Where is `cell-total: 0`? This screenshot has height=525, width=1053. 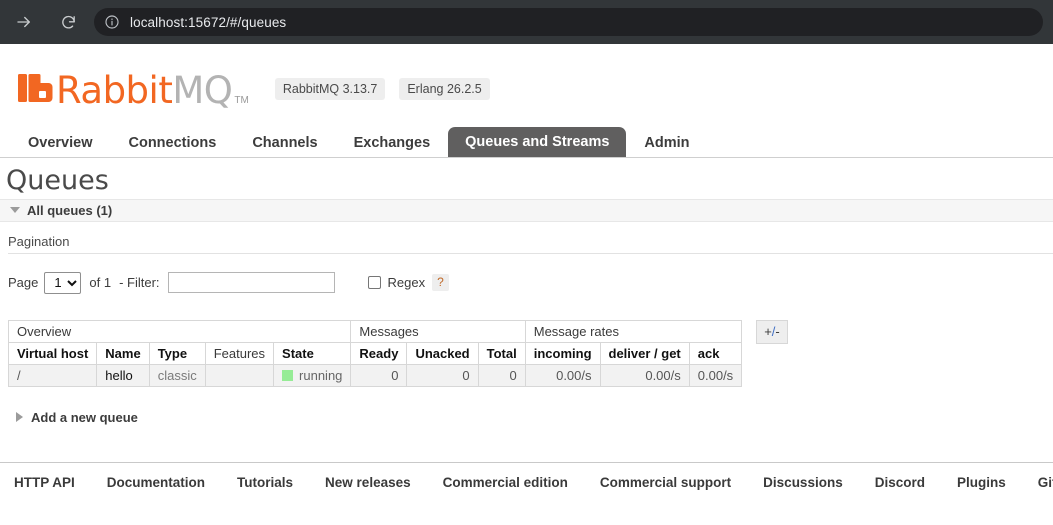 cell-total: 0 is located at coordinates (501, 375).